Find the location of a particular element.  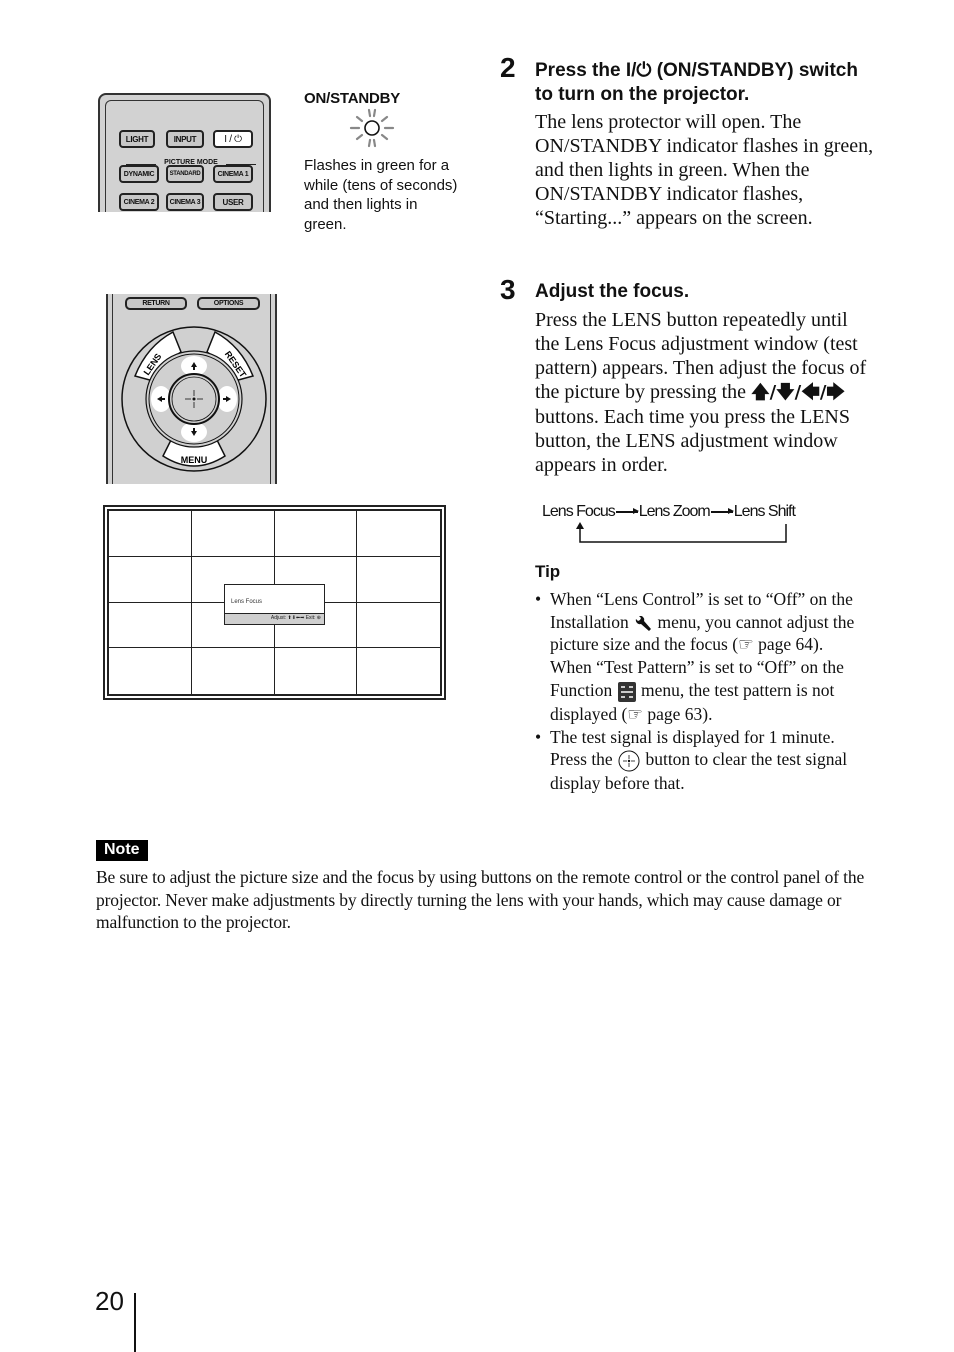

sequence-item-lens-focus: Lens Focus is located at coordinates (579, 511).